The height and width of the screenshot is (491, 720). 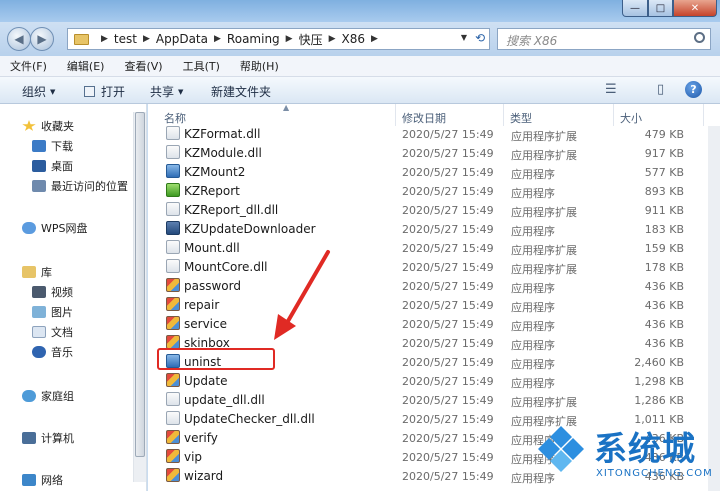 What do you see at coordinates (354, 39) in the screenshot?
I see `breadcrumb-x86: X86` at bounding box center [354, 39].